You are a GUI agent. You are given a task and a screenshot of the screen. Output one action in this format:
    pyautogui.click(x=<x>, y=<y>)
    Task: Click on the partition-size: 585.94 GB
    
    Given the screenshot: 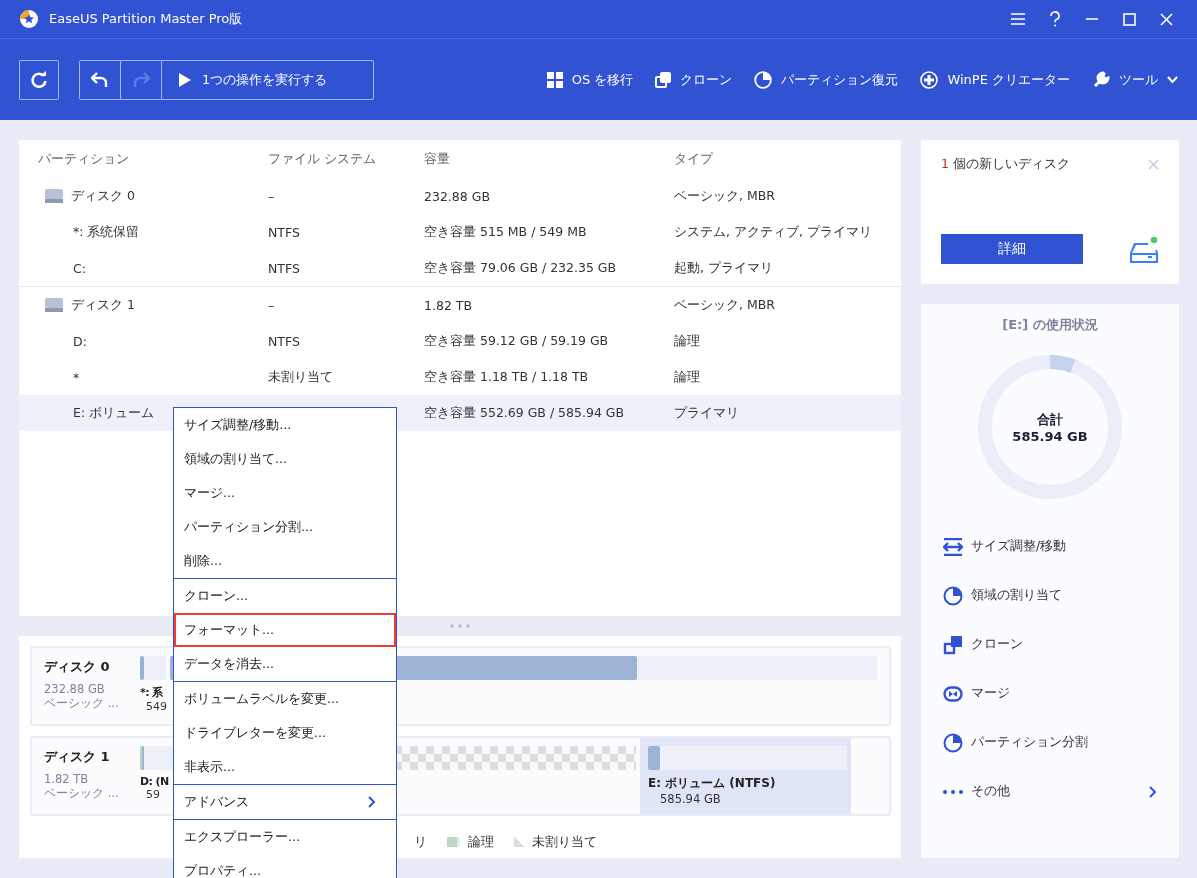 What is the action you would take?
    pyautogui.click(x=690, y=799)
    